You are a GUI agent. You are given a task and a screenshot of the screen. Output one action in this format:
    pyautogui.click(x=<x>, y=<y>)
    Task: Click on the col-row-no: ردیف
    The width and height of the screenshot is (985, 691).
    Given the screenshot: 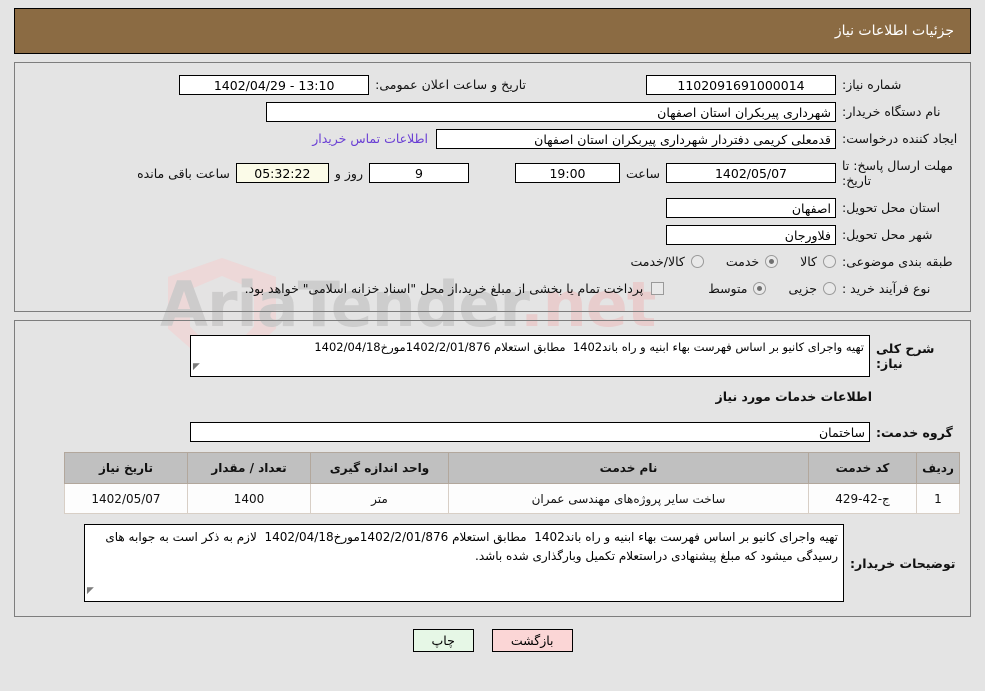 What is the action you would take?
    pyautogui.click(x=938, y=468)
    